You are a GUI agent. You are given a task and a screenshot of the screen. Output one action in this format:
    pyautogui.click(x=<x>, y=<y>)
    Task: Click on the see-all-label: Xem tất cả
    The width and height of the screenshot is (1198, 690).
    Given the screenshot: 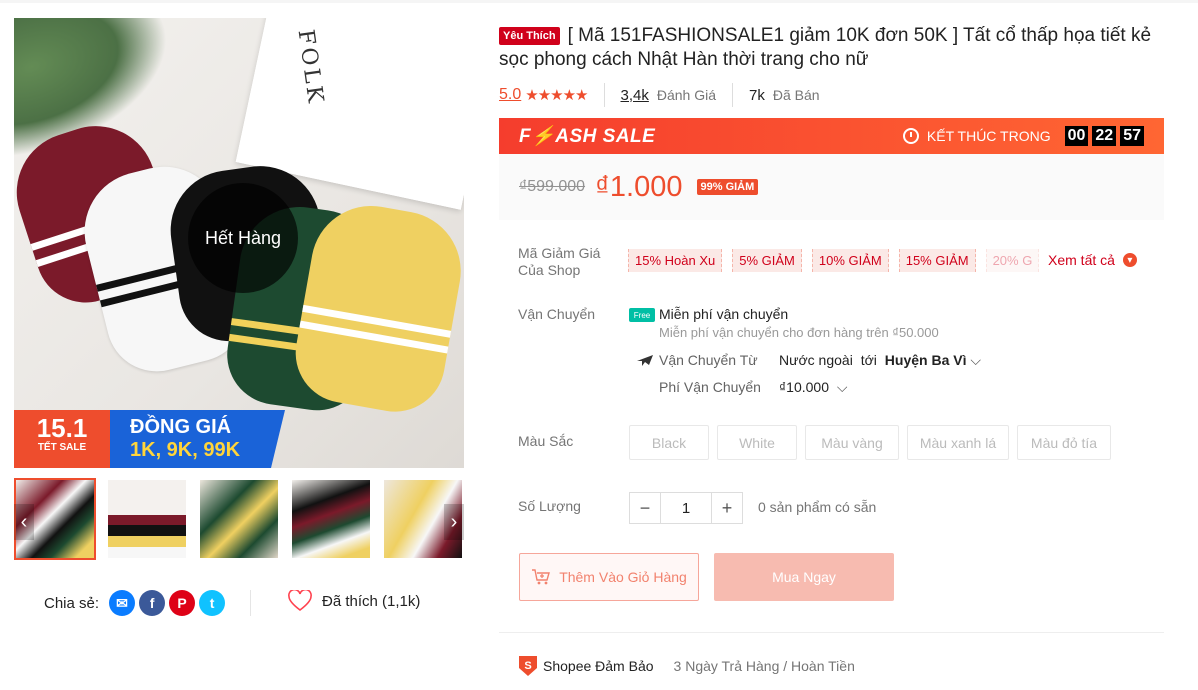 What is the action you would take?
    pyautogui.click(x=1081, y=260)
    